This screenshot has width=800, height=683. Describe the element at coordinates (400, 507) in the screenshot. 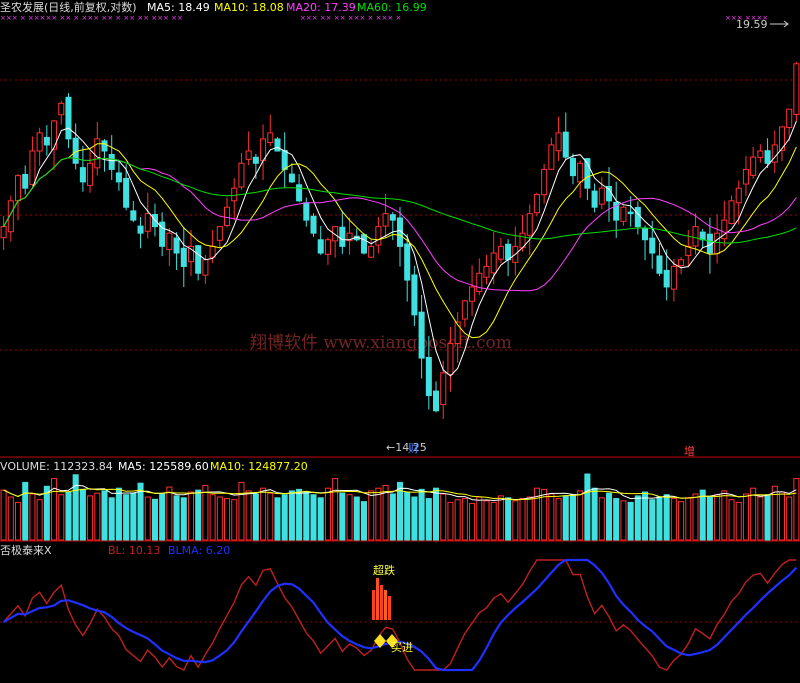

I see `volume-bars` at that location.